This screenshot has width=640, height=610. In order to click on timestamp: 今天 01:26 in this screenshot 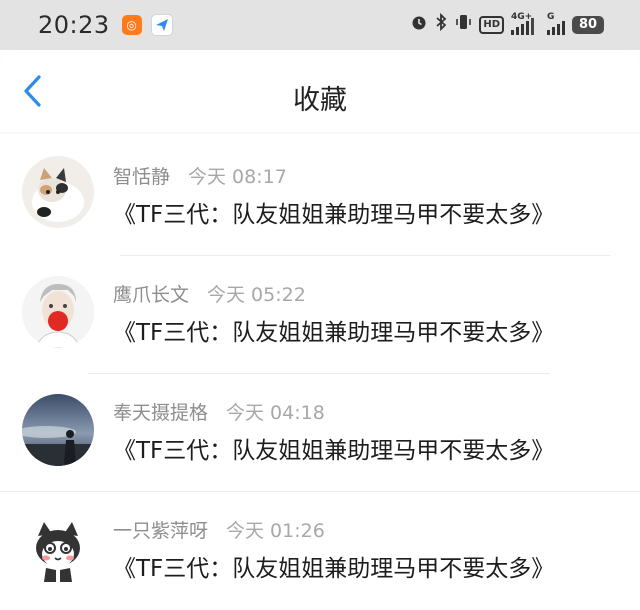, I will do `click(275, 531)`.